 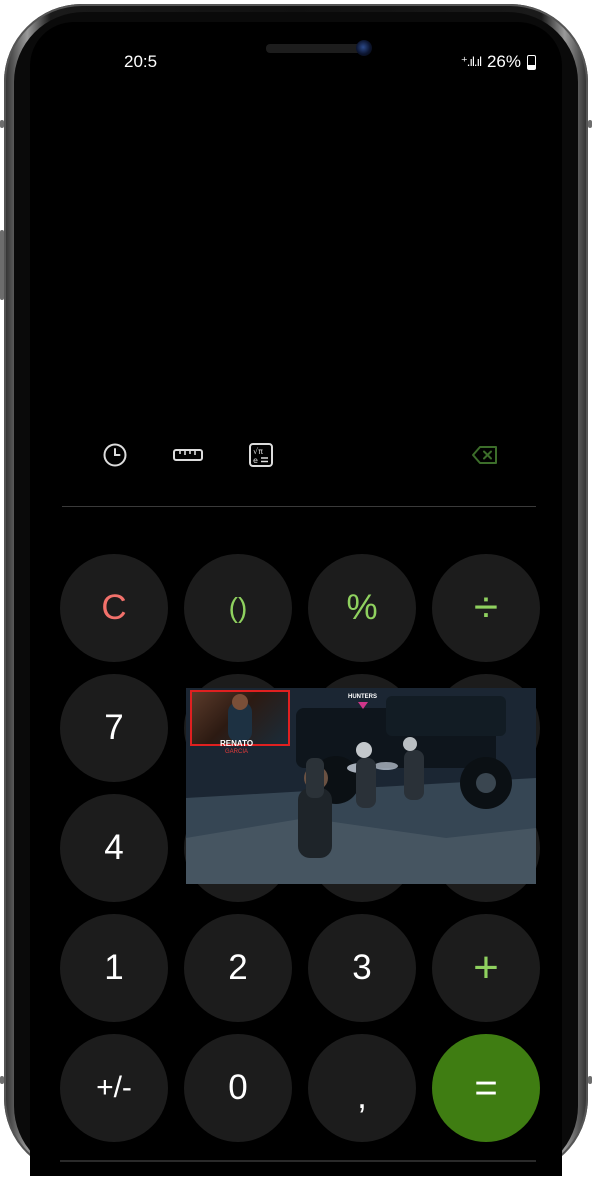 I want to click on digit-1-button: 1, so click(x=114, y=968).